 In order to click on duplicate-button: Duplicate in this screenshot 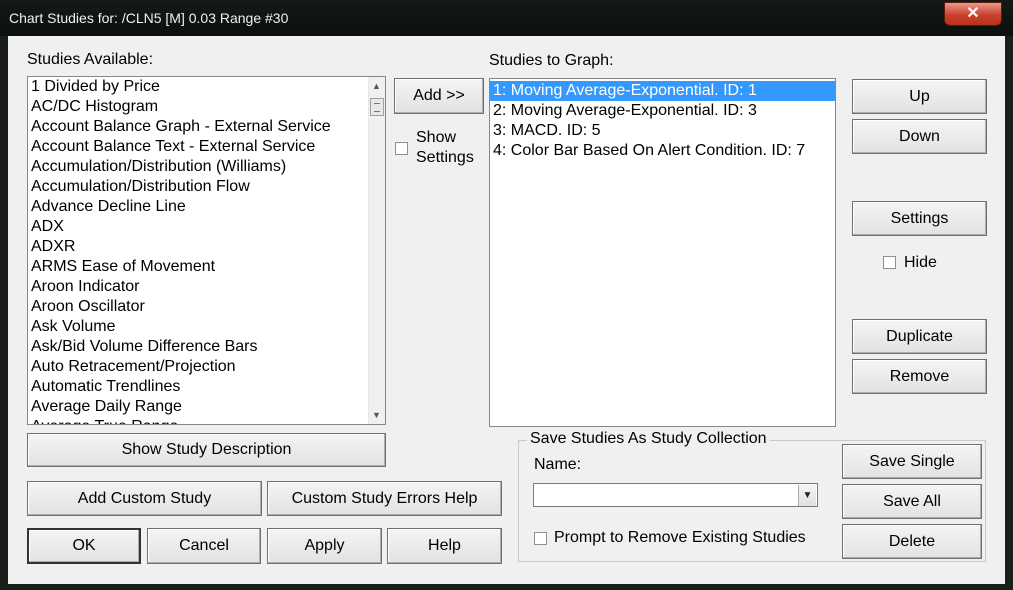, I will do `click(919, 336)`.